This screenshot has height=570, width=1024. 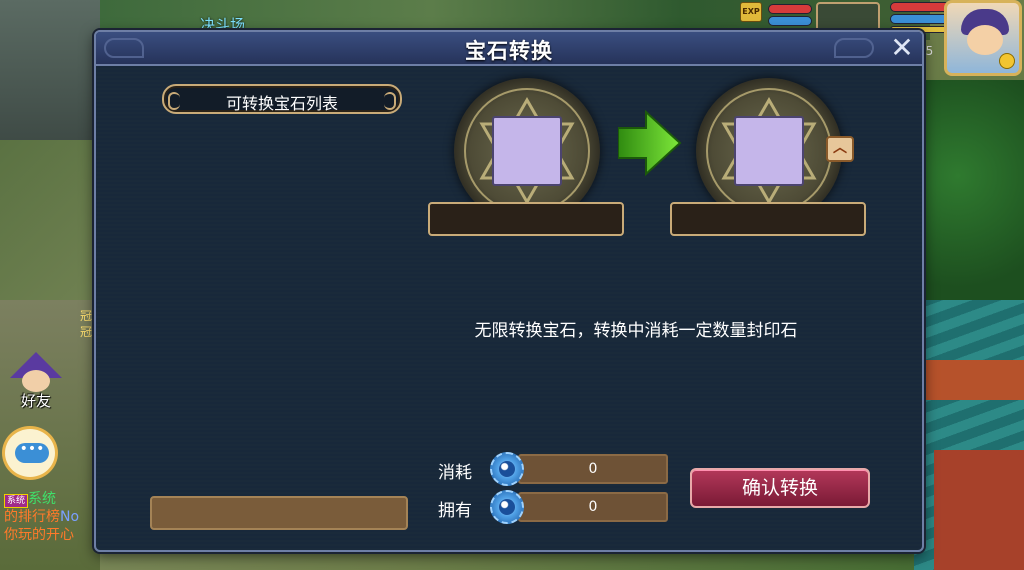 I want to click on exp-icon: EXP, so click(x=751, y=12).